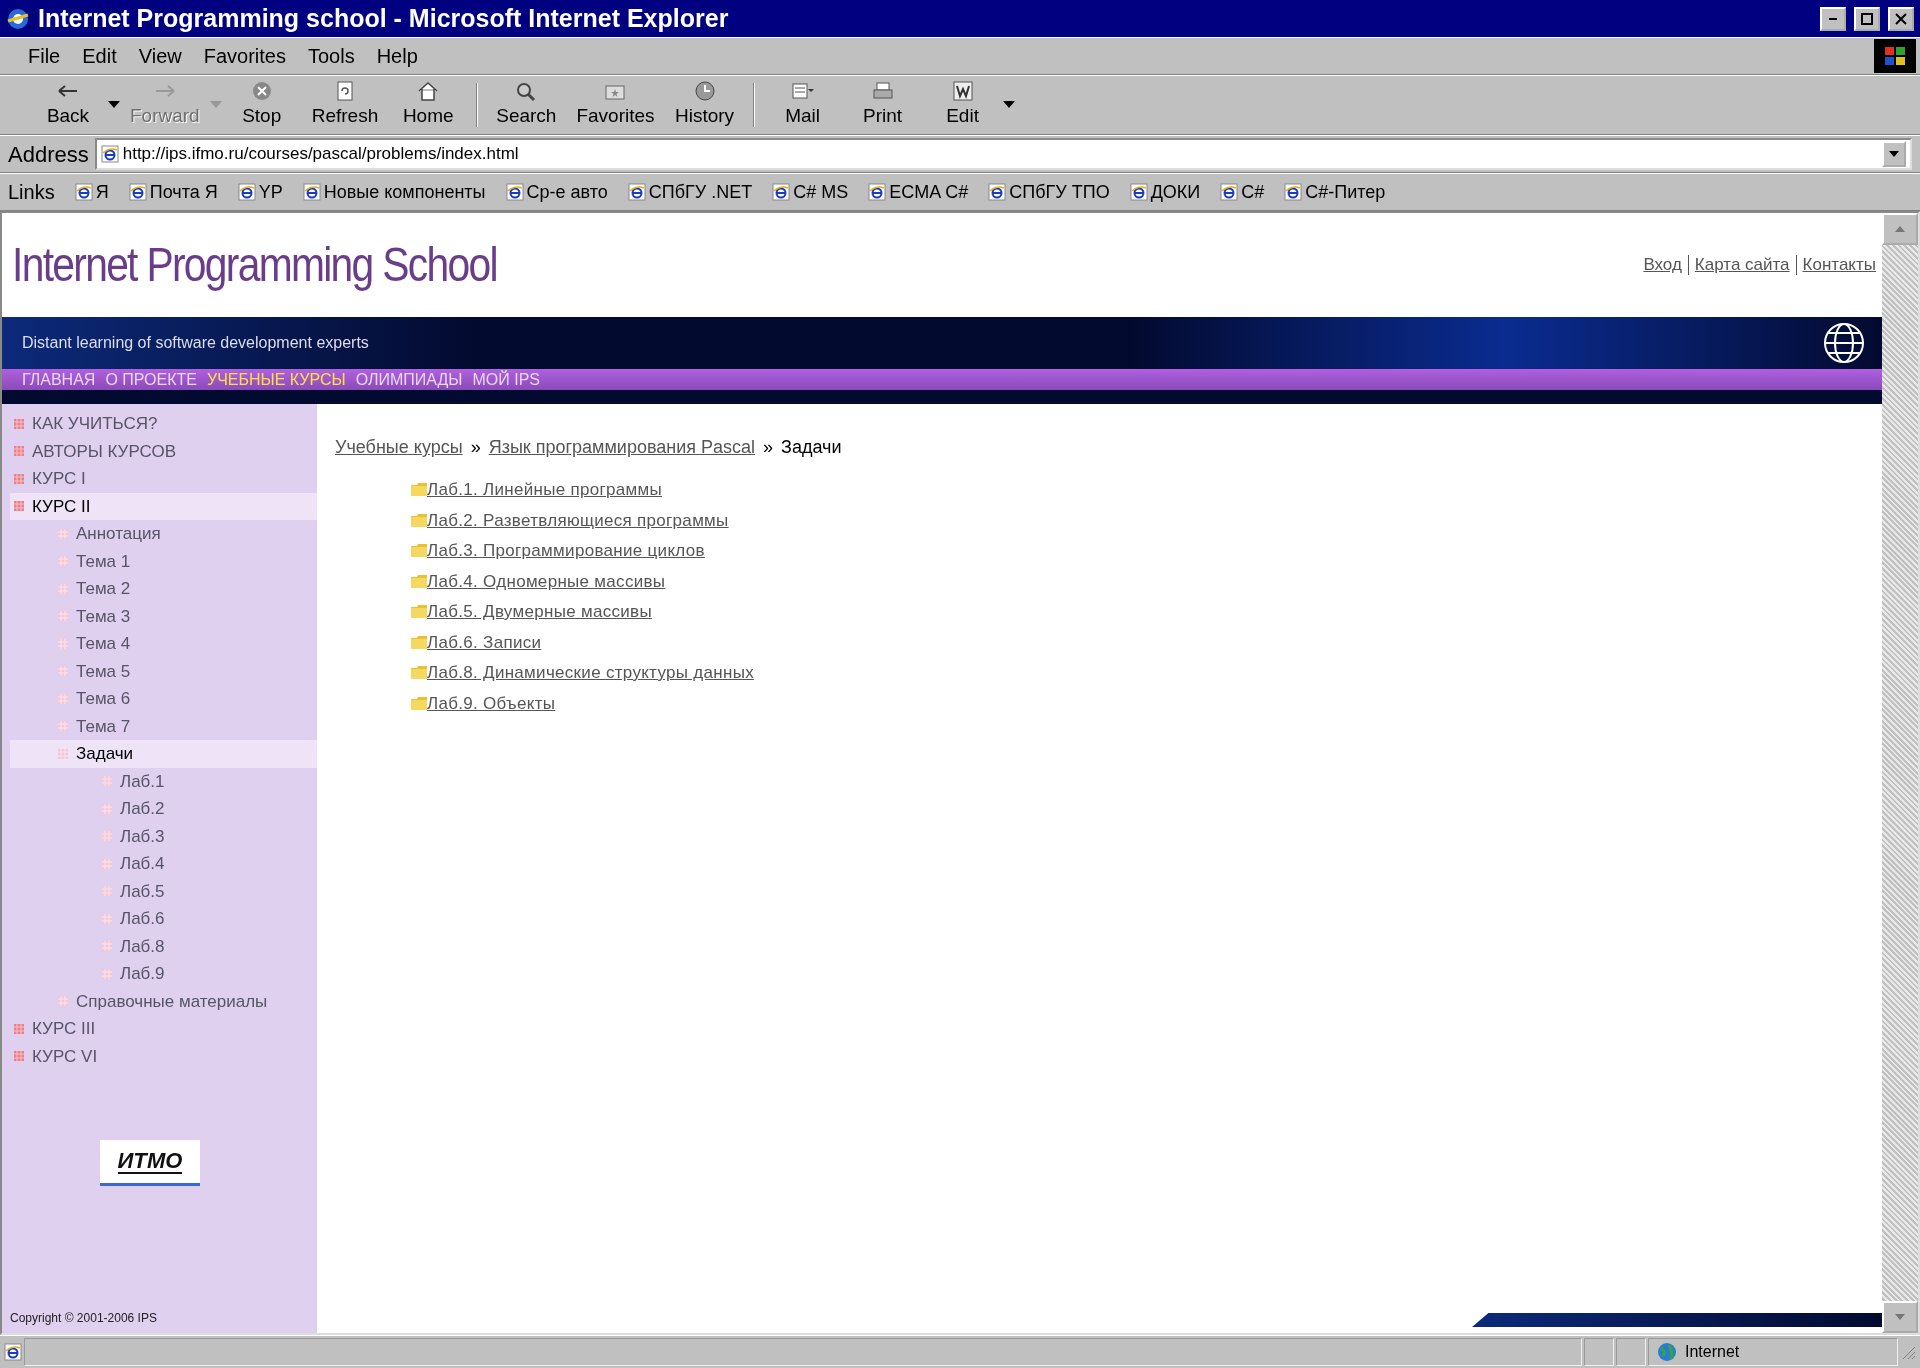 The image size is (1920, 1368). What do you see at coordinates (397, 56) in the screenshot?
I see `menu-item: Help` at bounding box center [397, 56].